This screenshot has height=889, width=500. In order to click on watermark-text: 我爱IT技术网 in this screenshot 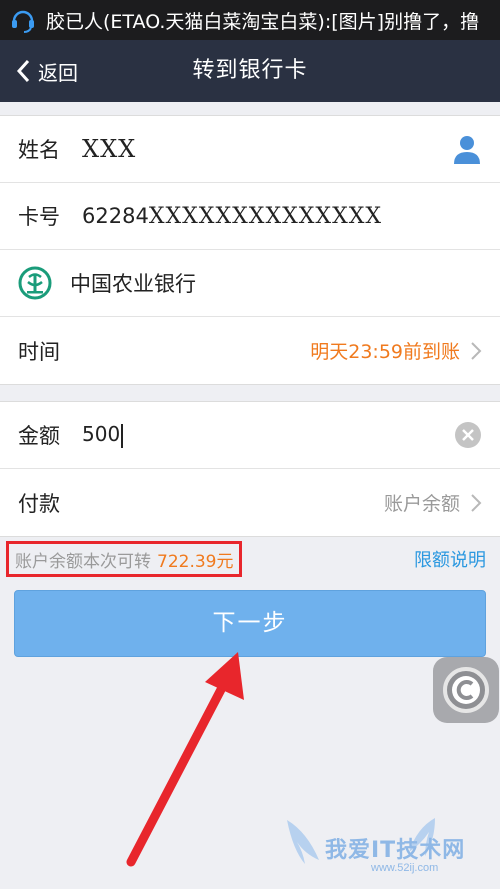, I will do `click(395, 850)`.